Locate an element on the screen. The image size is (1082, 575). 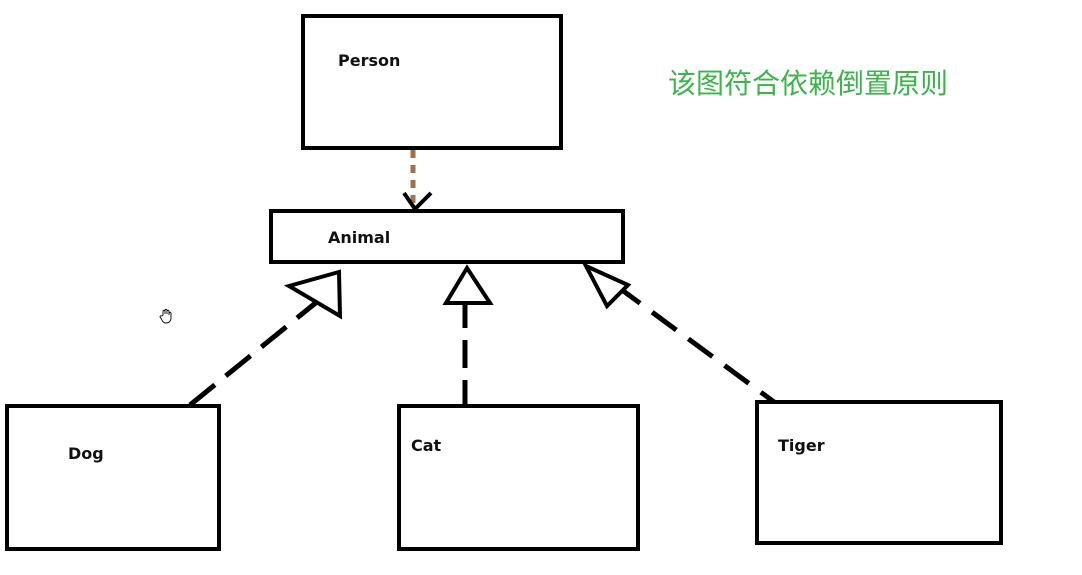
tiger-realization-arrow is located at coordinates (684, 337).